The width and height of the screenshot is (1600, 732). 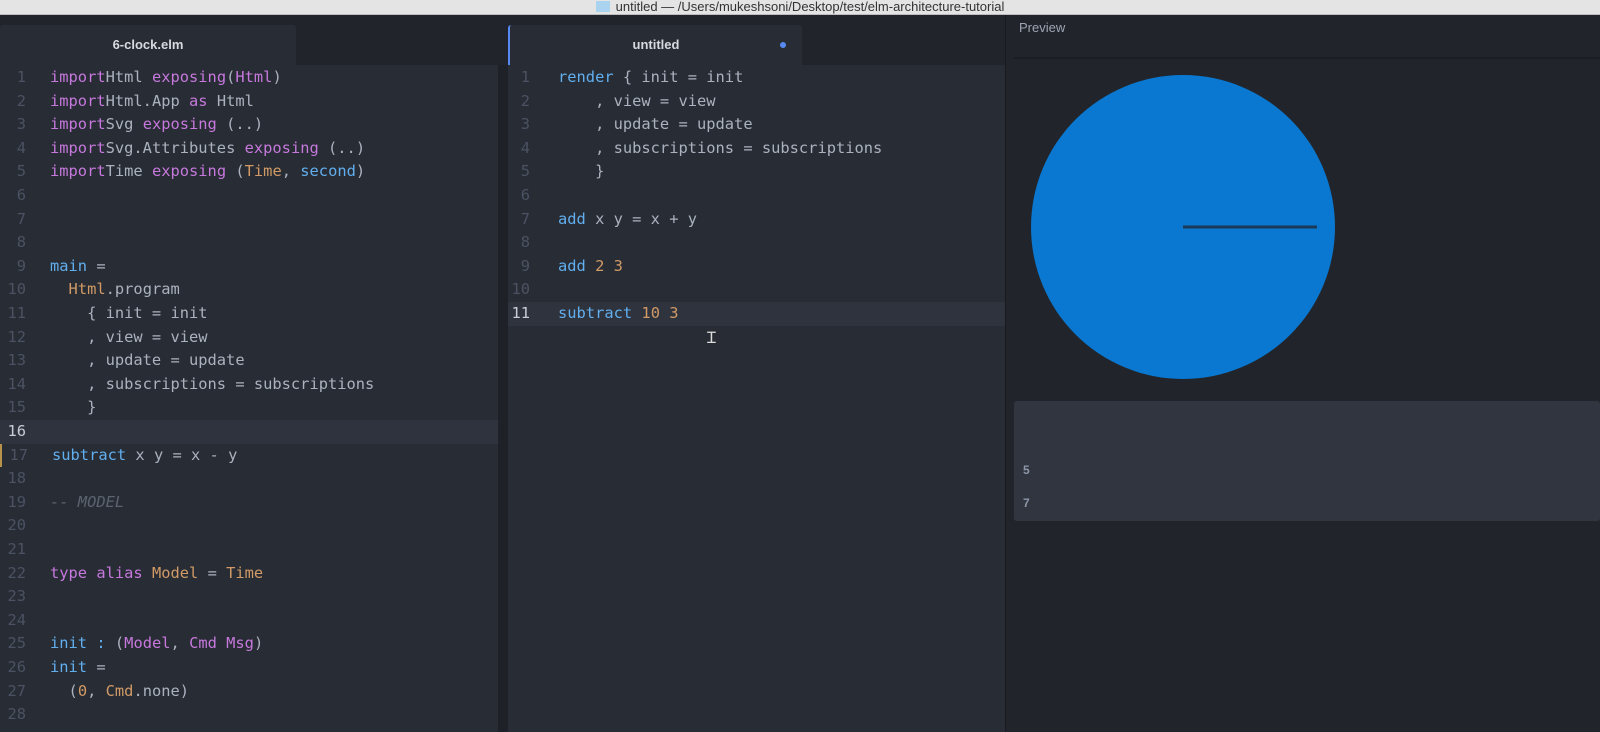 What do you see at coordinates (249, 149) in the screenshot?
I see `code-line: 4 importSvg.Attributes exposing (..)` at bounding box center [249, 149].